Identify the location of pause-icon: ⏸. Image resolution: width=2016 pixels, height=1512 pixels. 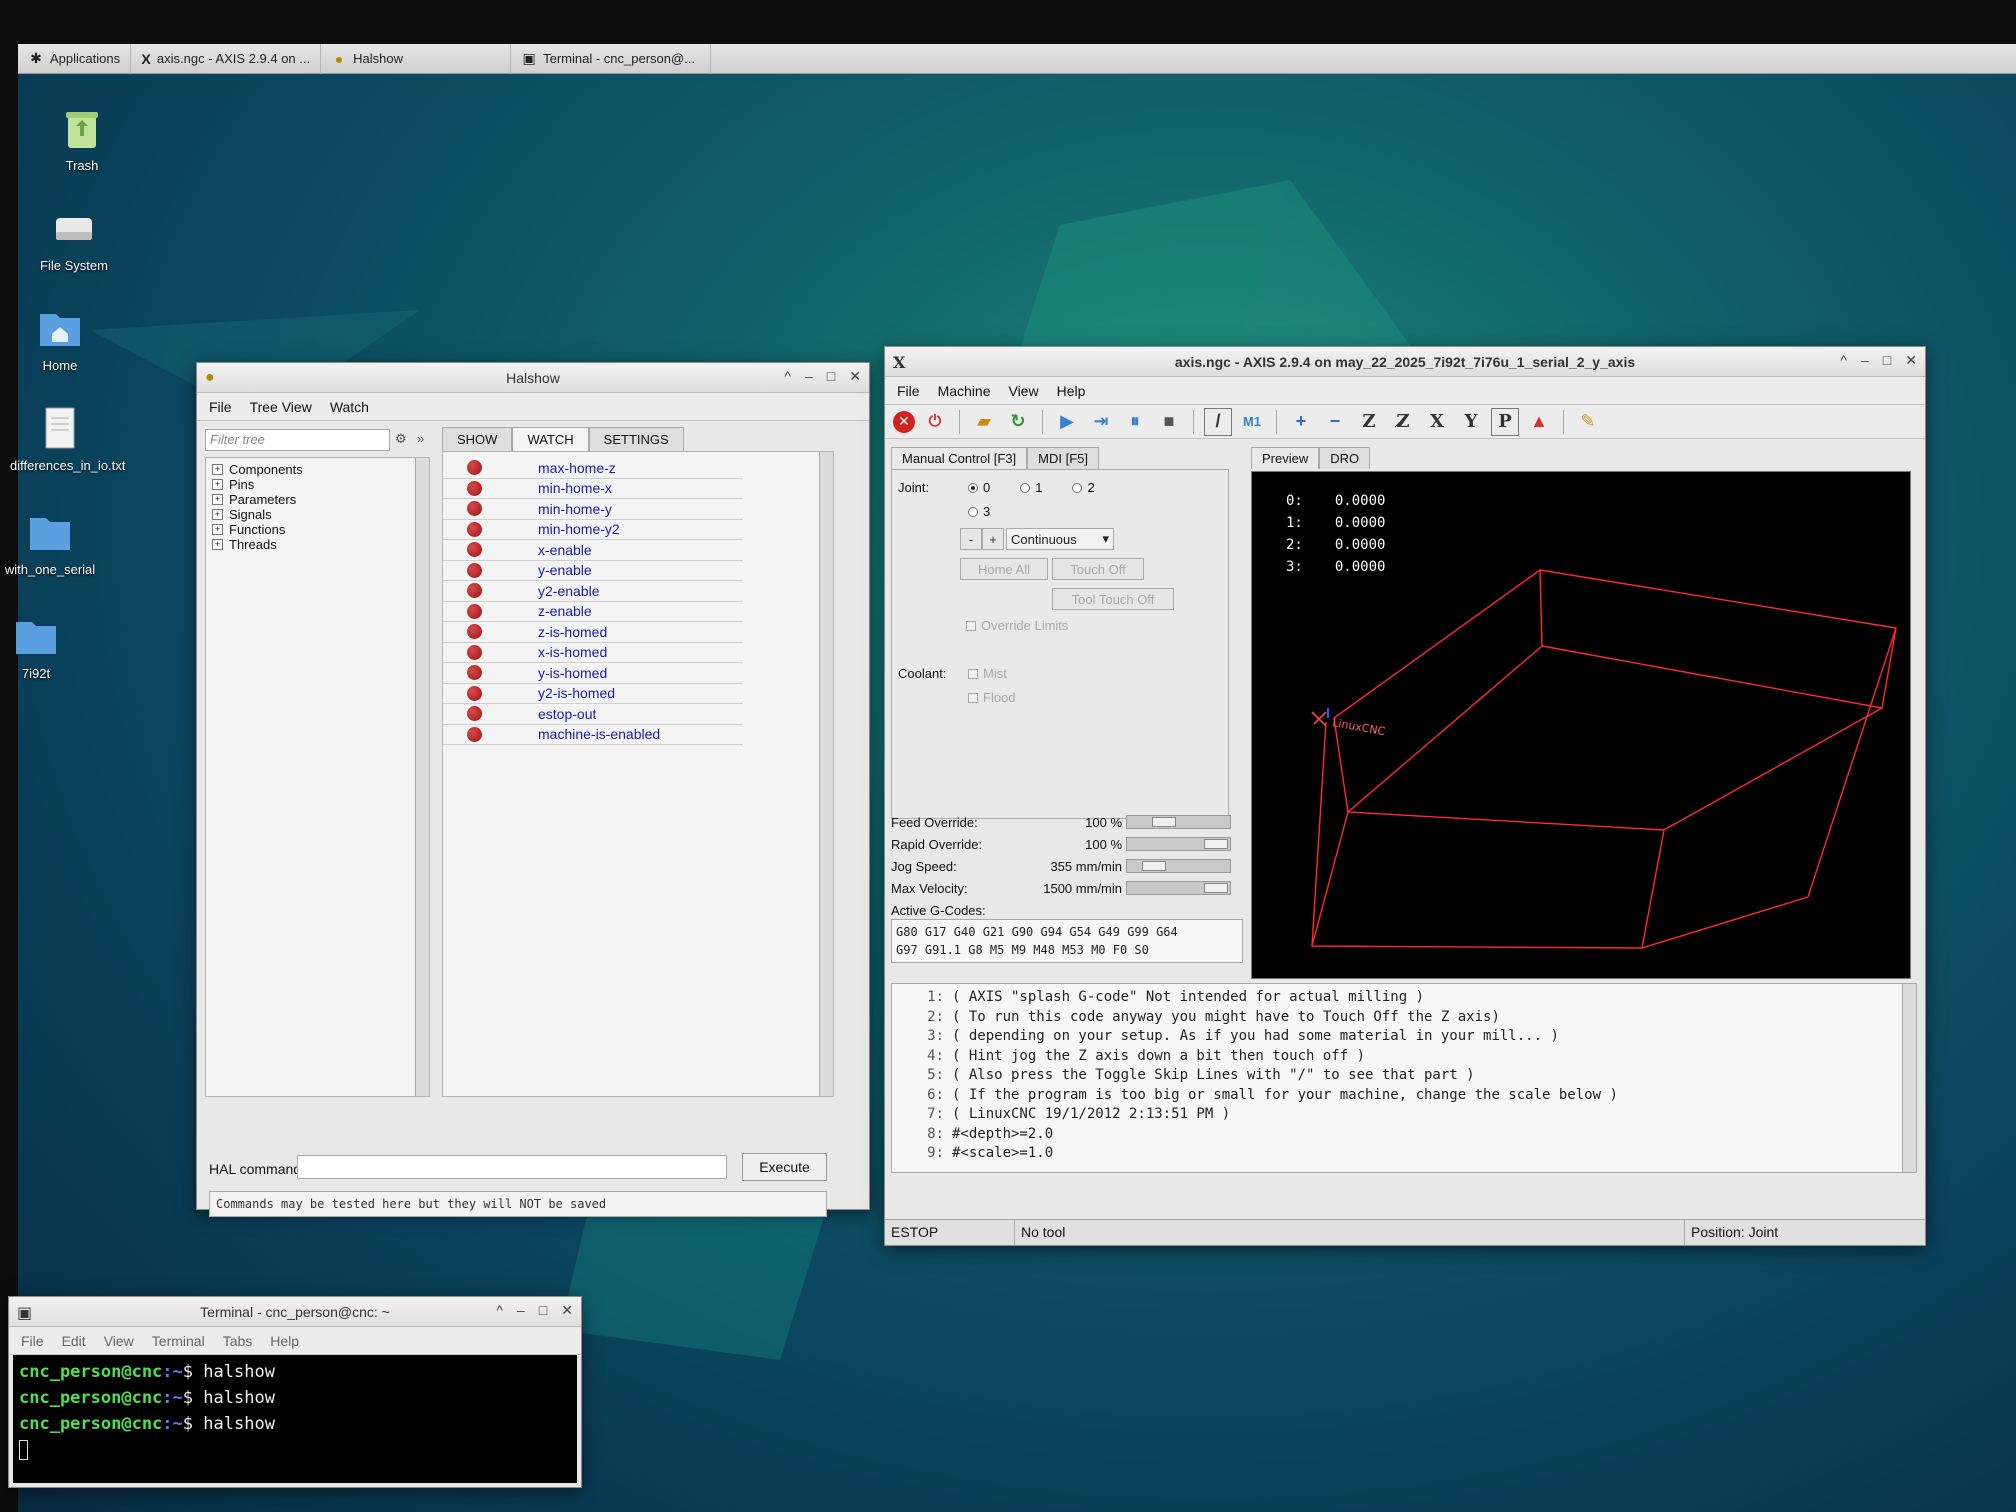
(1135, 422).